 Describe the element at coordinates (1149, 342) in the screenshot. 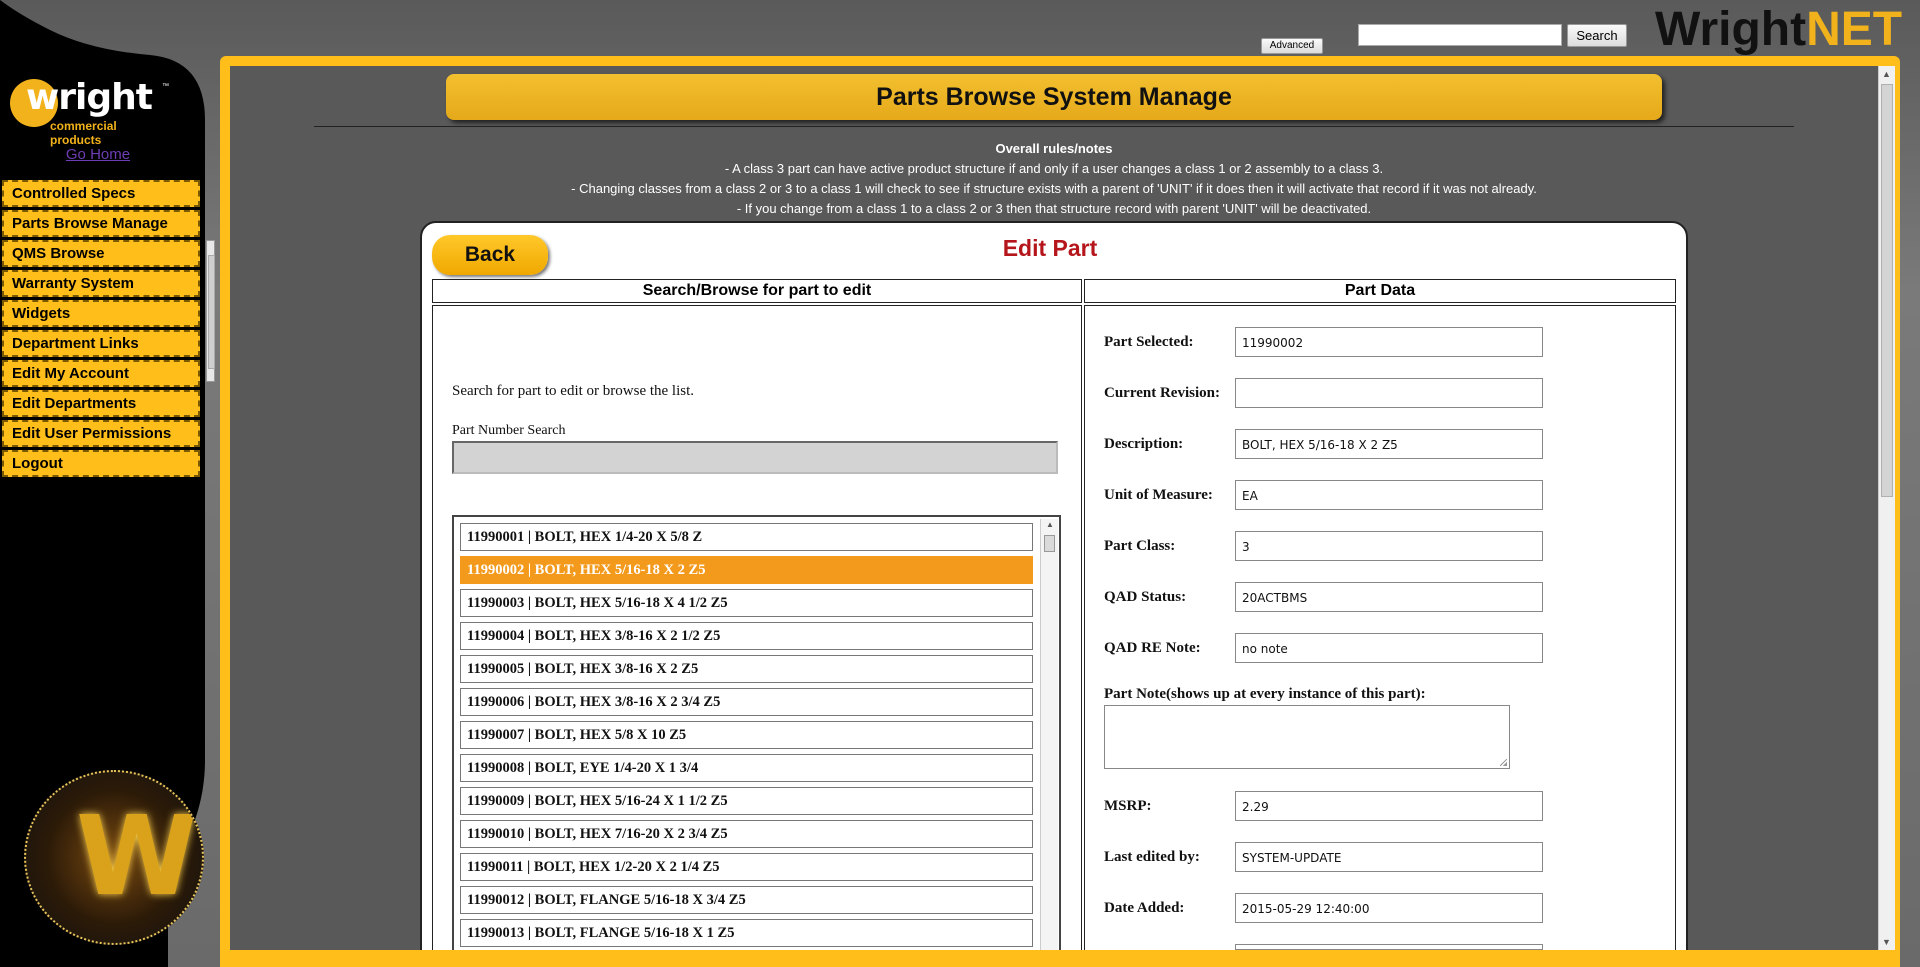

I see `part-selected-label: Part Selected:` at that location.